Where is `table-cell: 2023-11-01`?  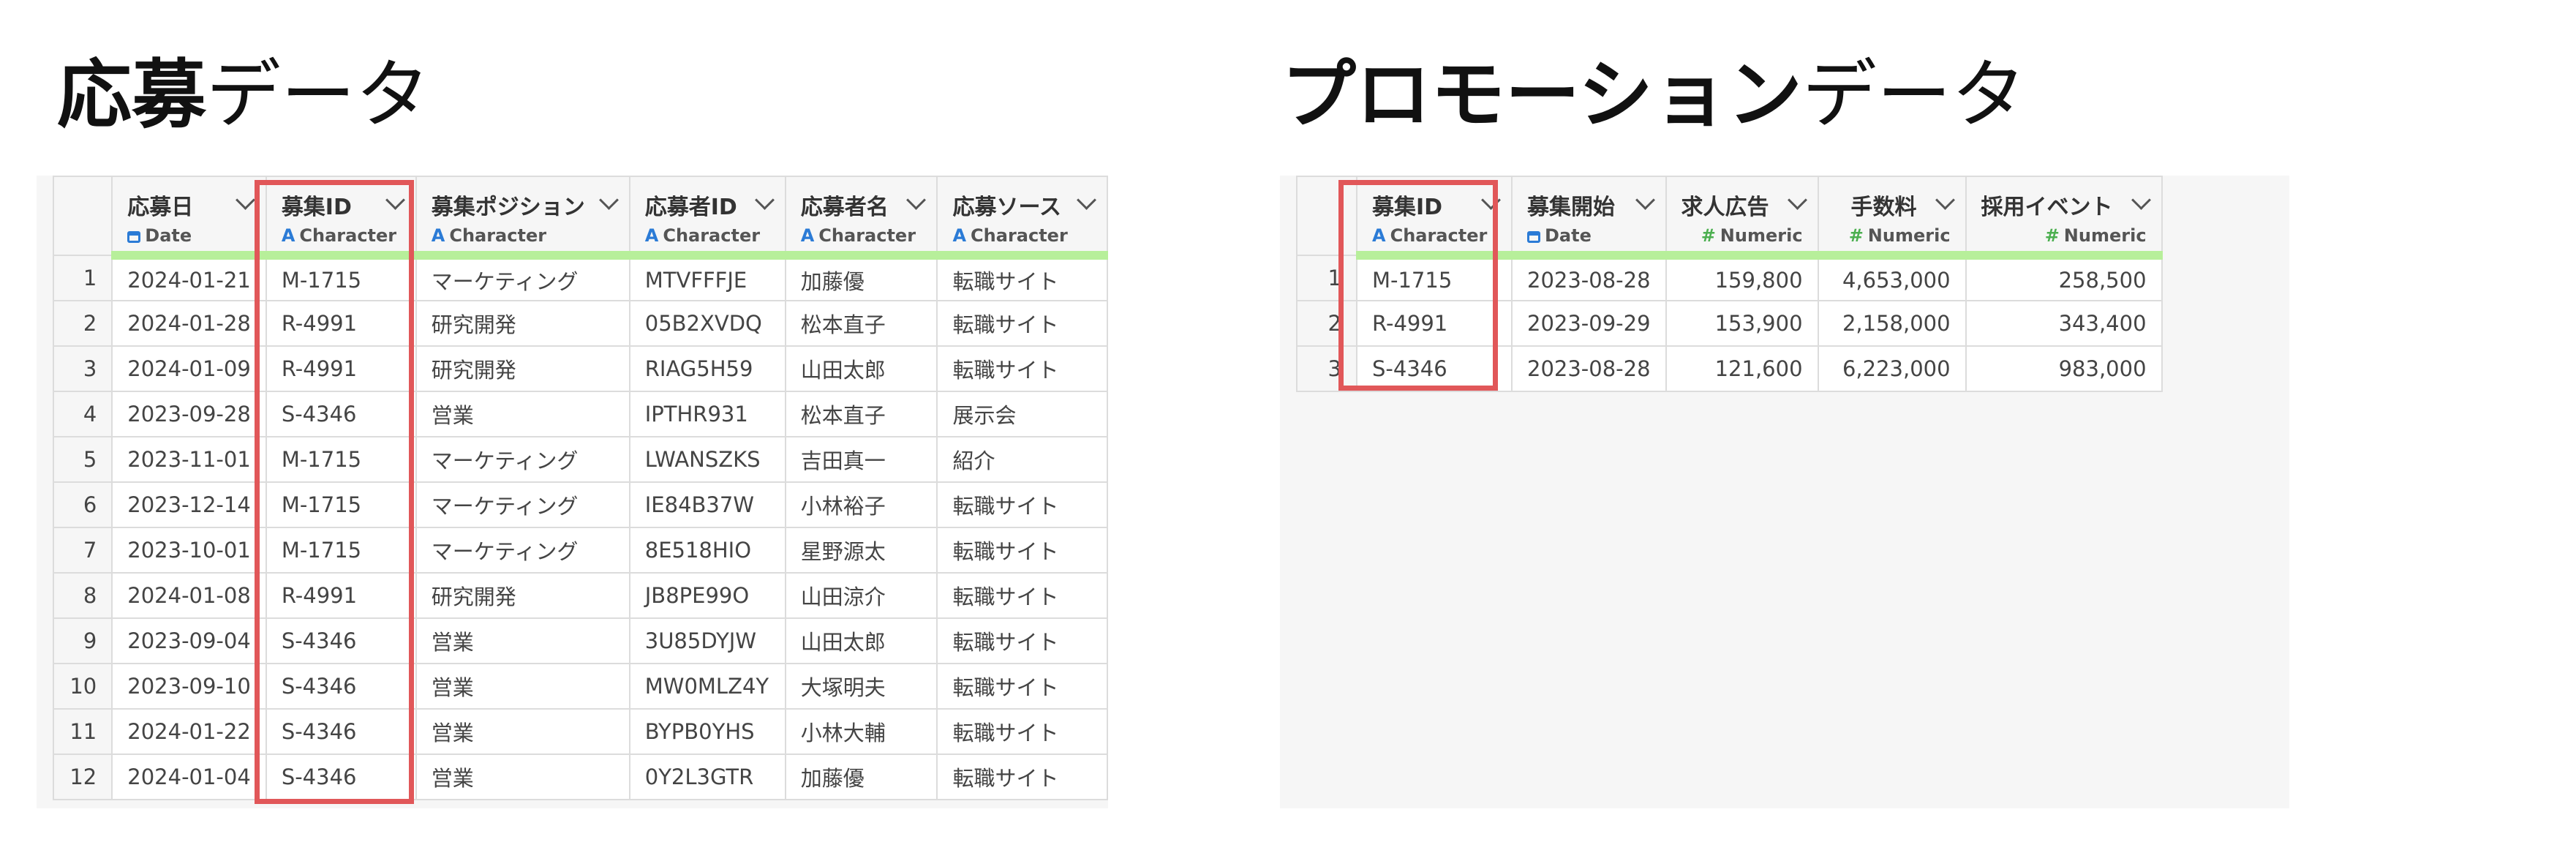
table-cell: 2023-11-01 is located at coordinates (189, 459).